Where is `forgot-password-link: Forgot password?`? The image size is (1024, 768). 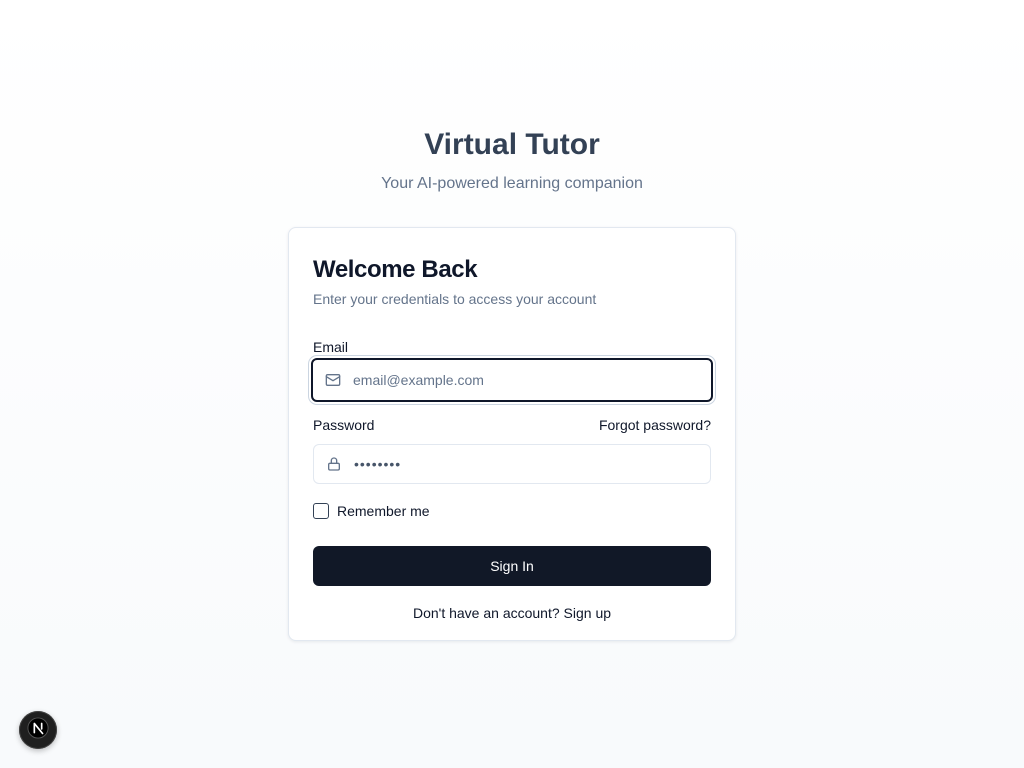
forgot-password-link: Forgot password? is located at coordinates (655, 425).